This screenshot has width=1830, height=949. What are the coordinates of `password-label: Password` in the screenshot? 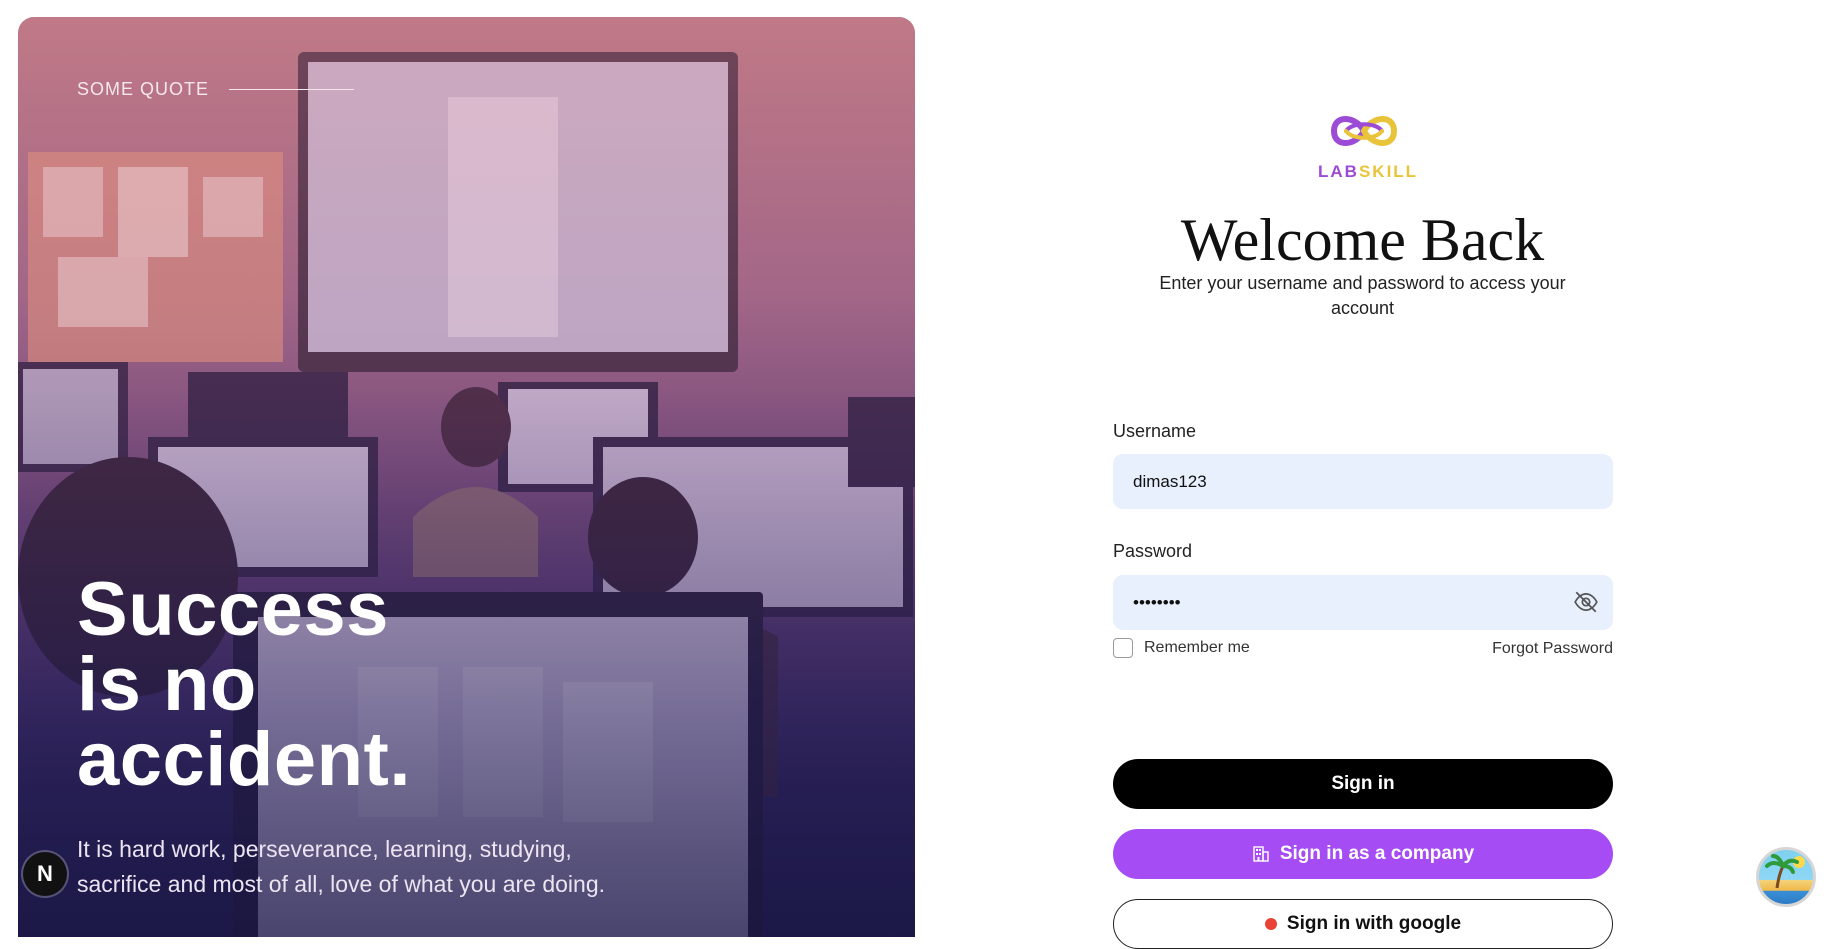 It's located at (1153, 551).